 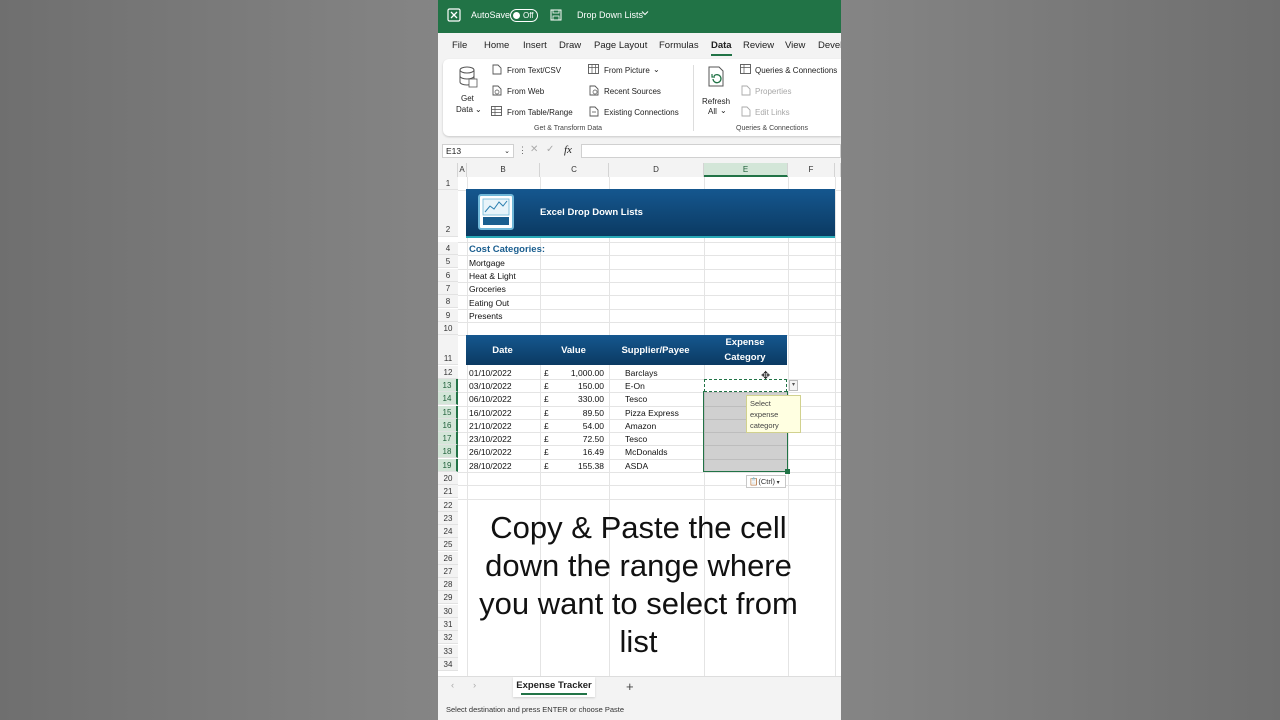 What do you see at coordinates (490, 399) in the screenshot?
I see `cell-date: 06/10/2022` at bounding box center [490, 399].